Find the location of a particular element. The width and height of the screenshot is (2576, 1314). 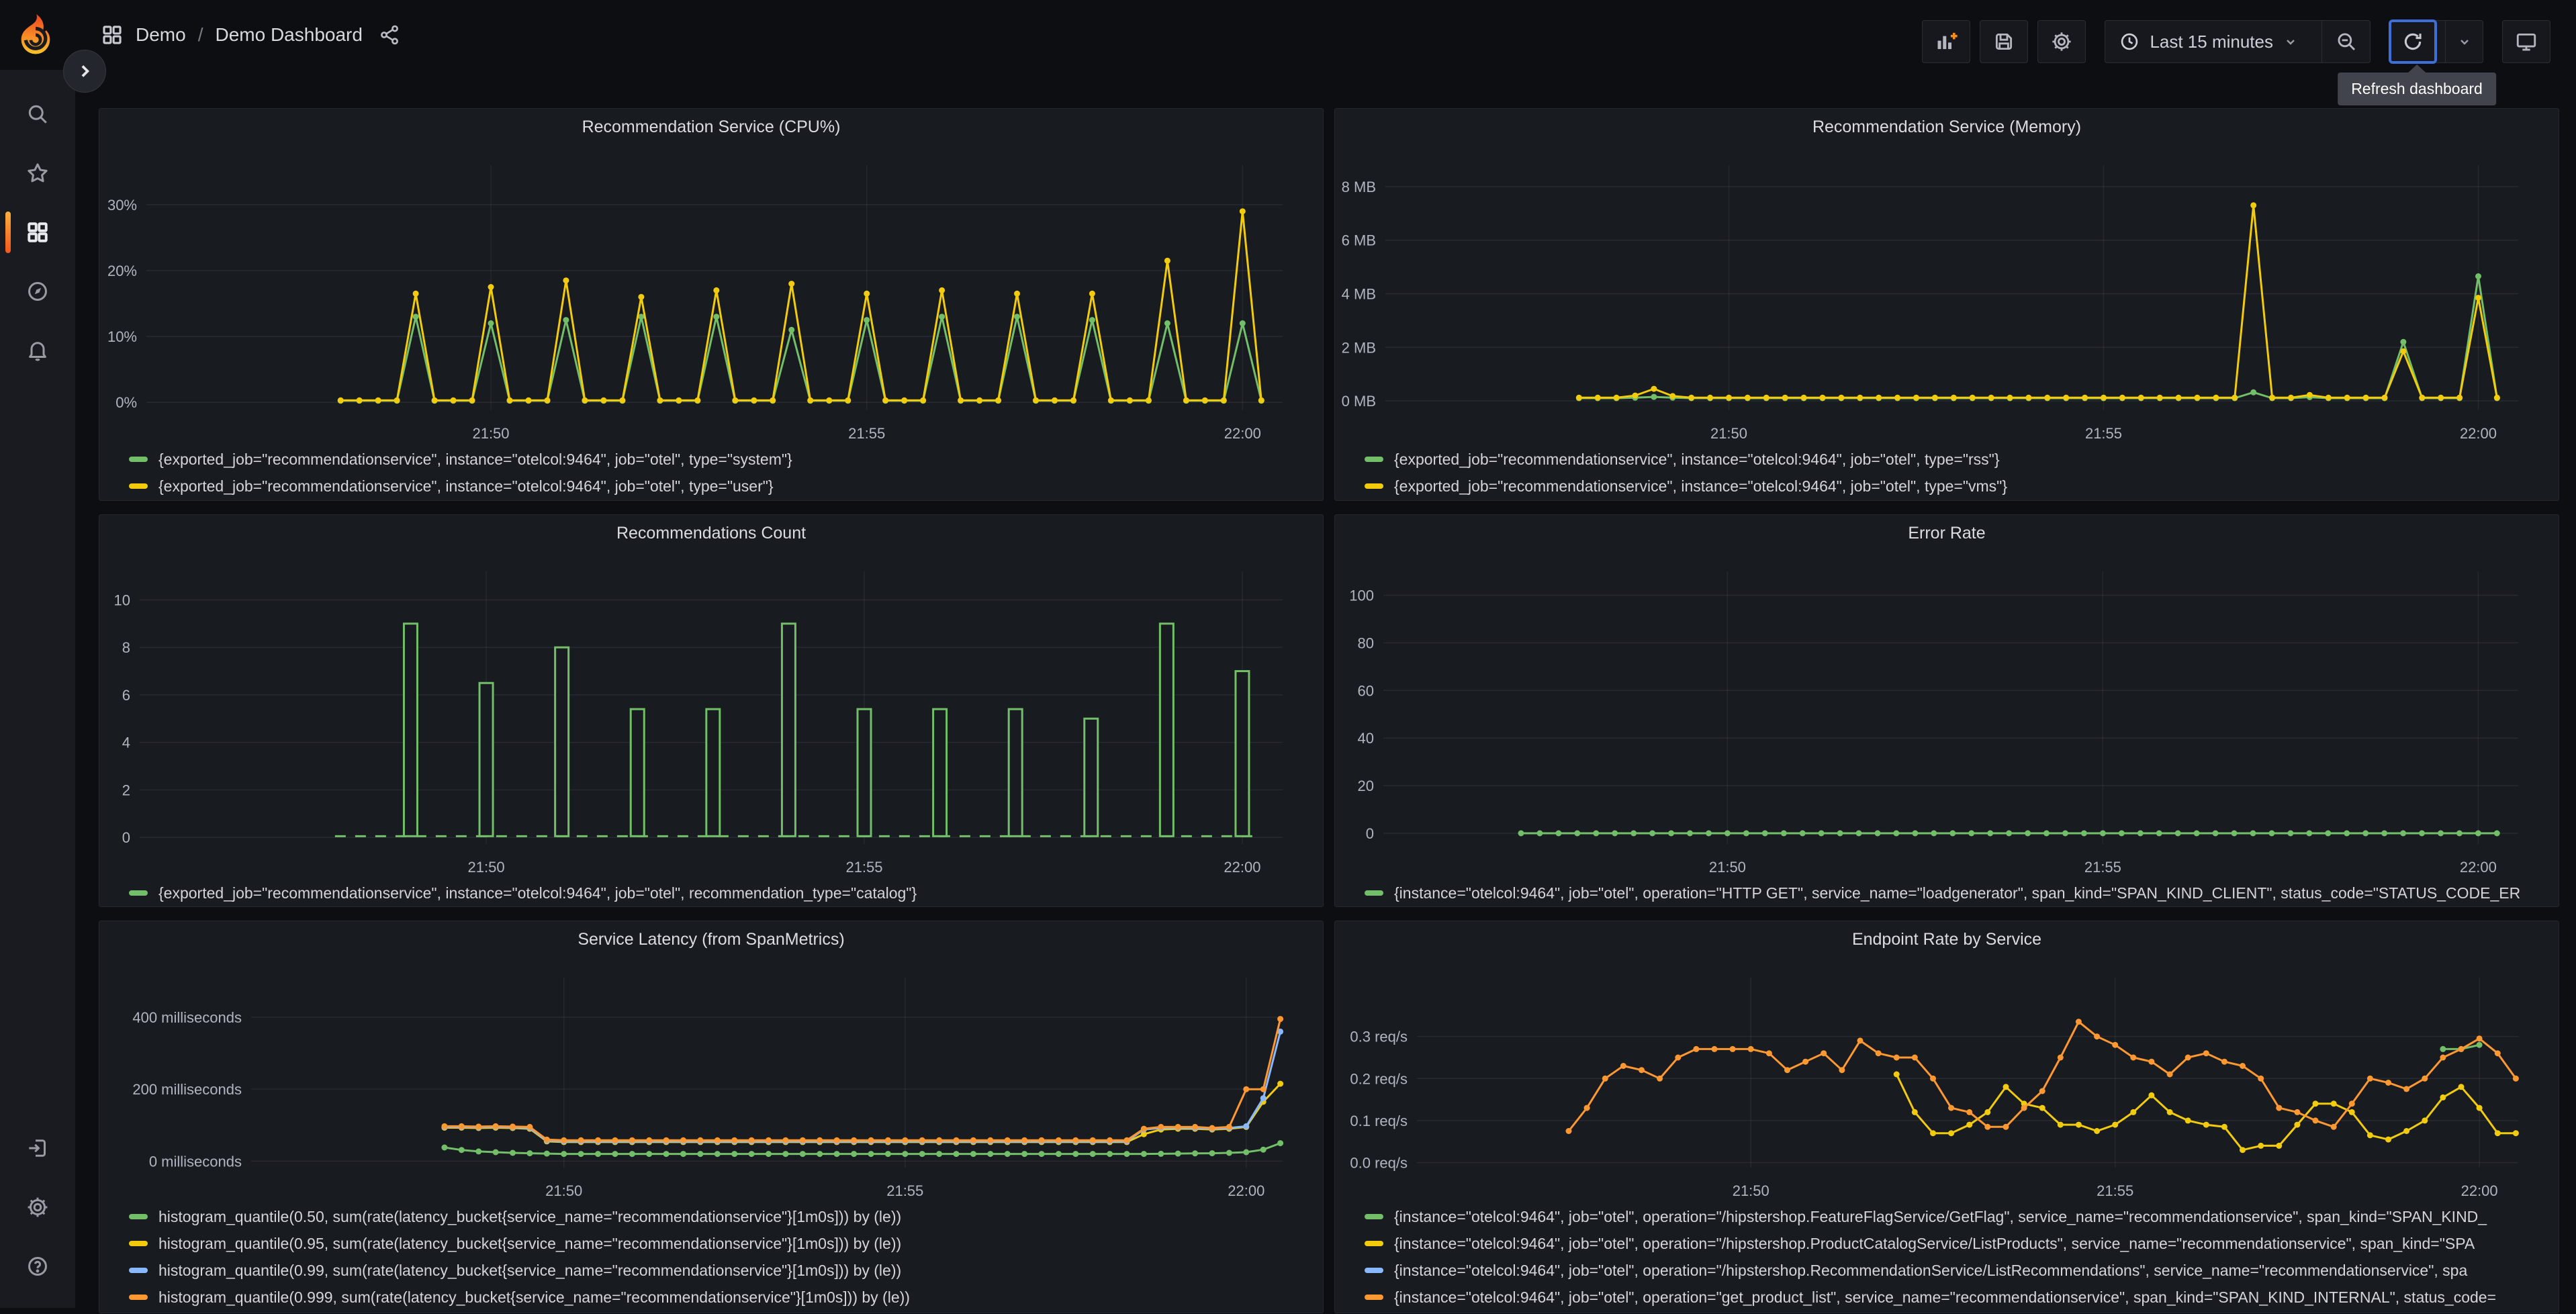

sidebar-item-configuration is located at coordinates (37, 1207).